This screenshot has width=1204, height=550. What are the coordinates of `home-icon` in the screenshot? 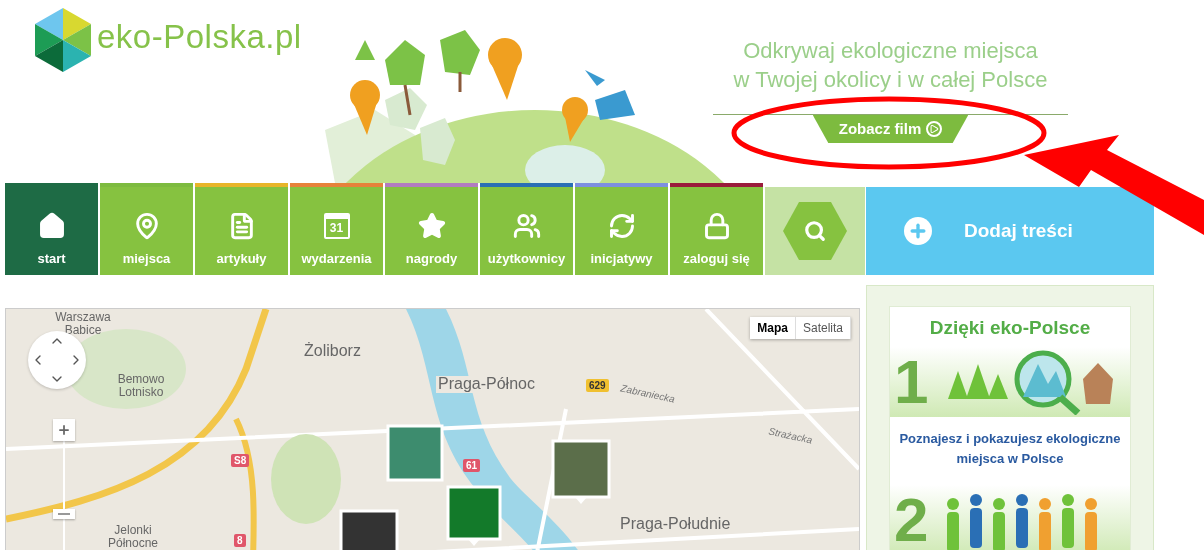 It's located at (51, 226).